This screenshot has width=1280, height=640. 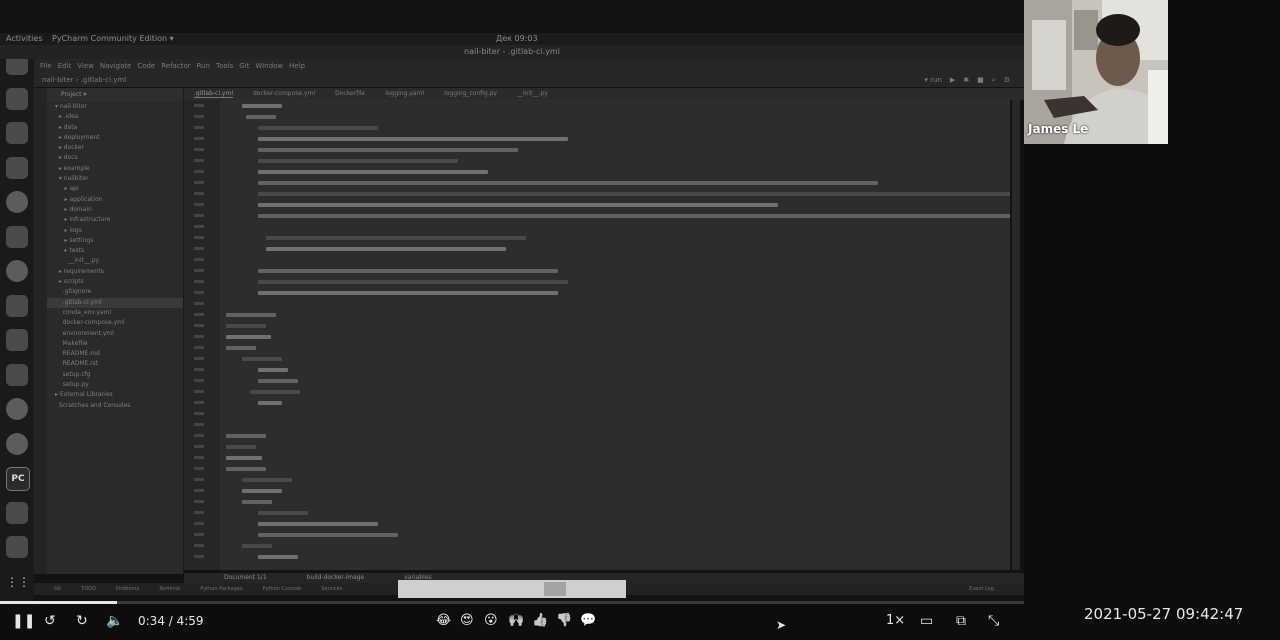 I want to click on globe-icon, so click(x=17, y=443).